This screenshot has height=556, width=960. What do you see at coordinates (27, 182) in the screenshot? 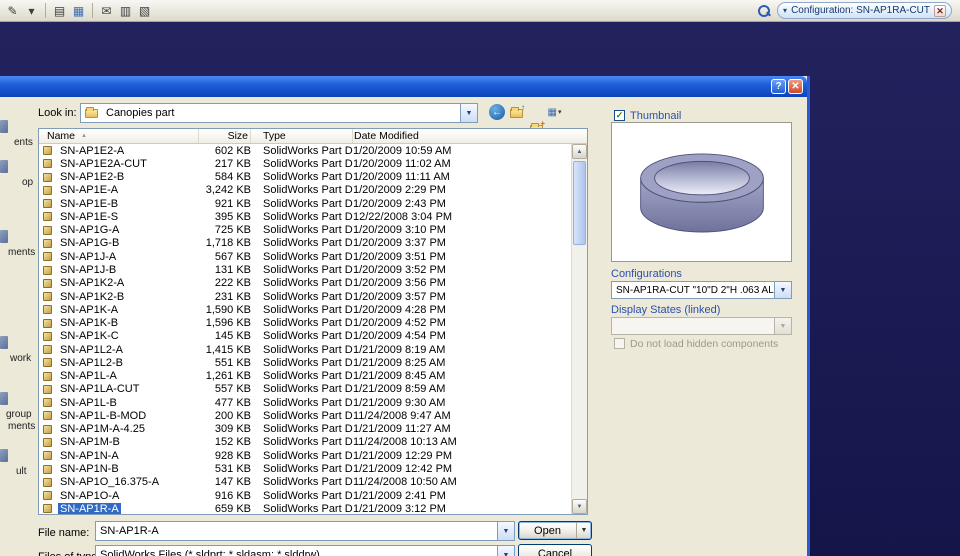
I see `place-item: op` at bounding box center [27, 182].